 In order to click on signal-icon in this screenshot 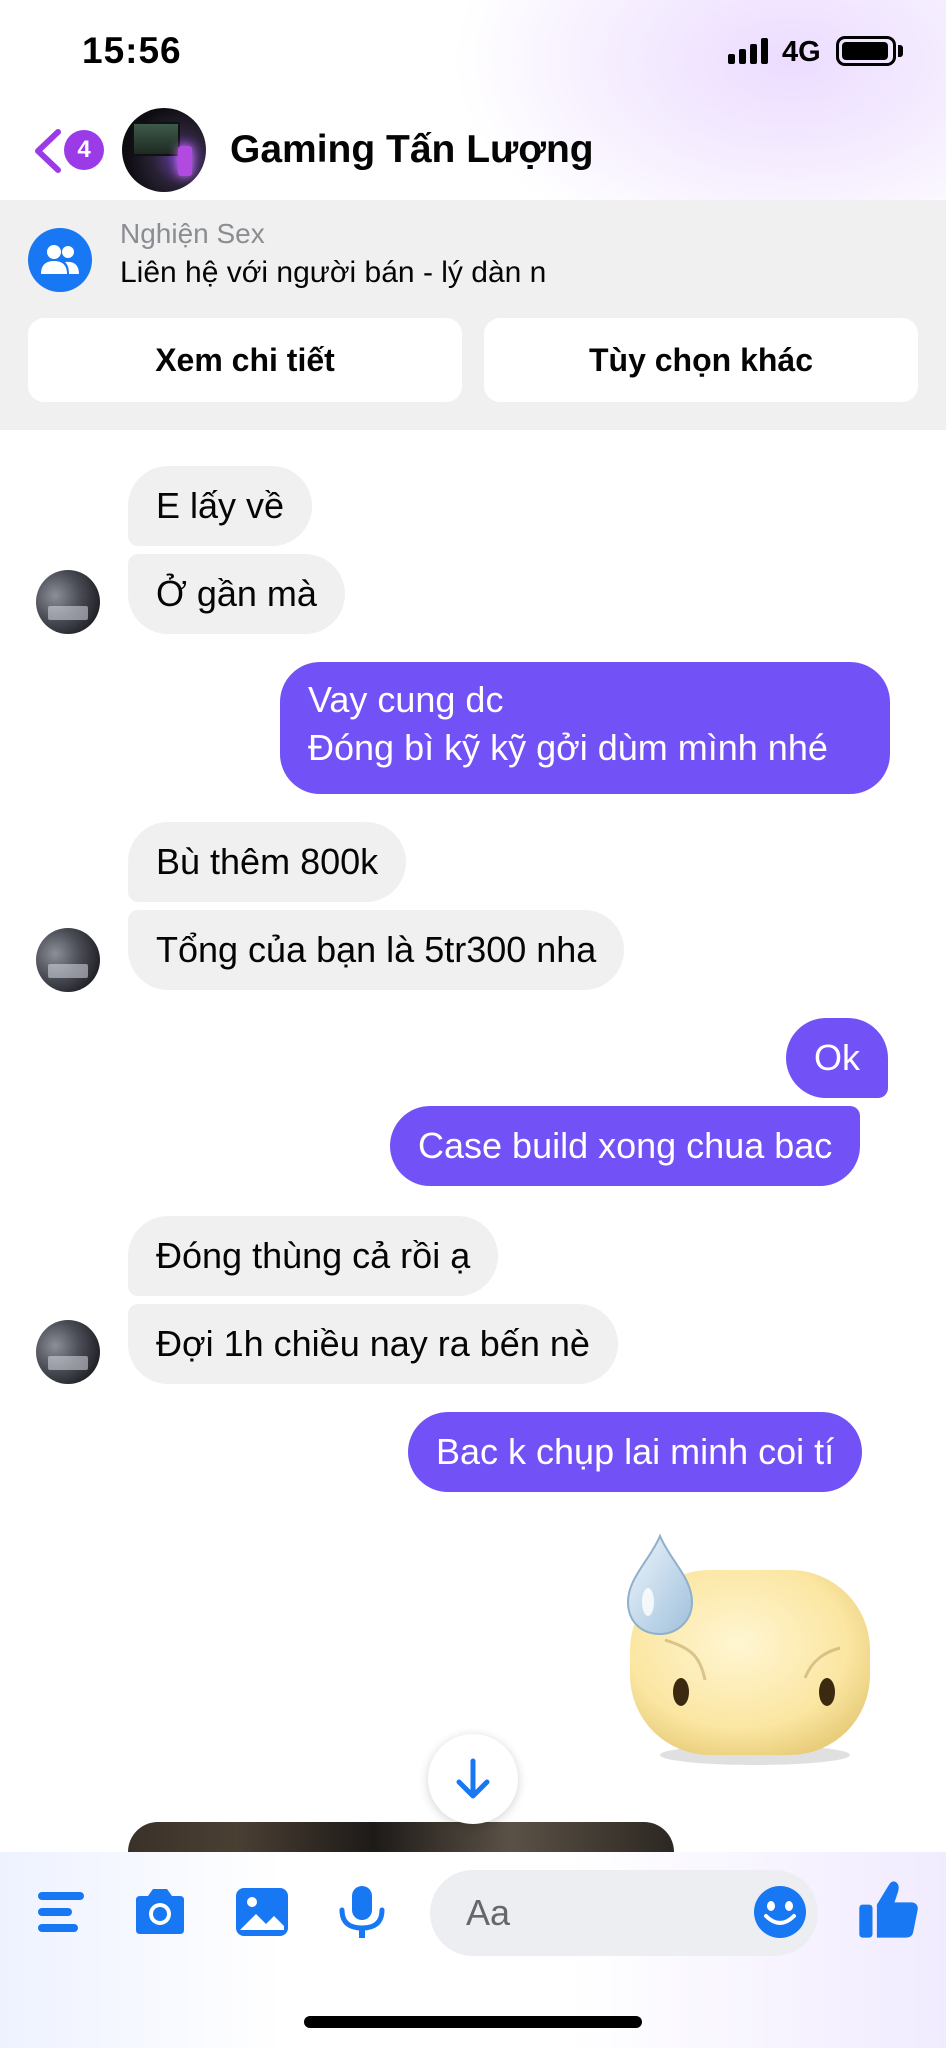, I will do `click(749, 51)`.